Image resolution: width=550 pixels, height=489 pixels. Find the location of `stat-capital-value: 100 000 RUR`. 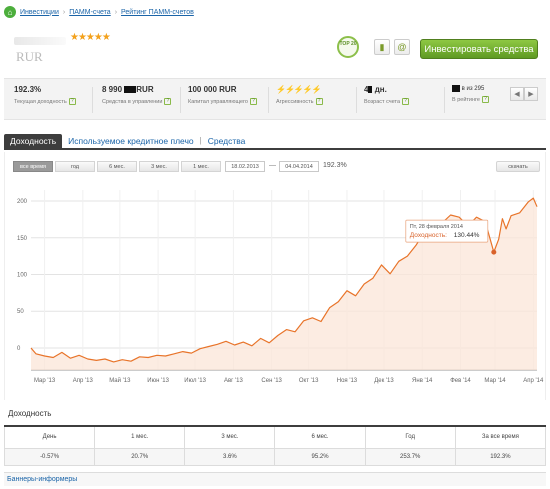

stat-capital-value: 100 000 RUR is located at coordinates (212, 89).